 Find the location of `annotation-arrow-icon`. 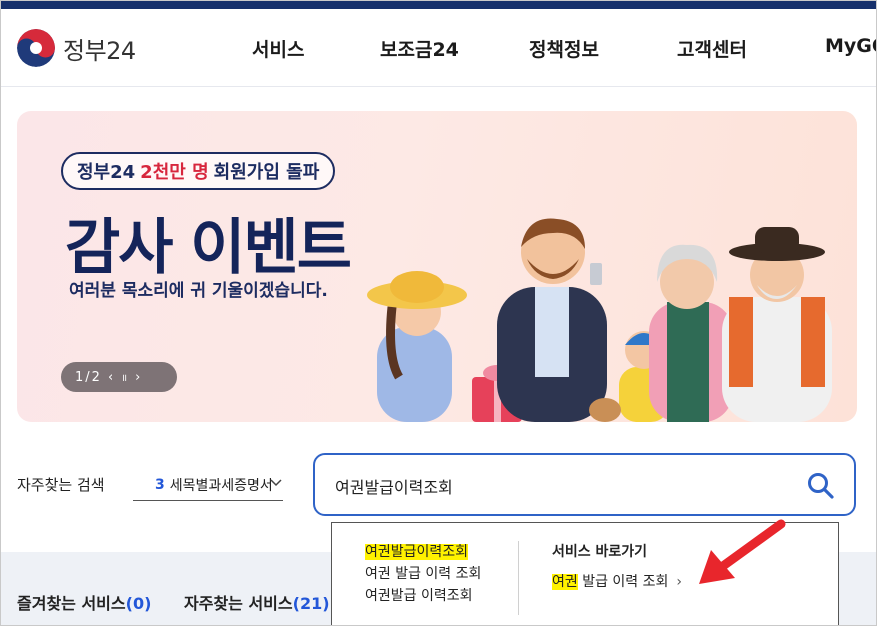

annotation-arrow-icon is located at coordinates (742, 551).